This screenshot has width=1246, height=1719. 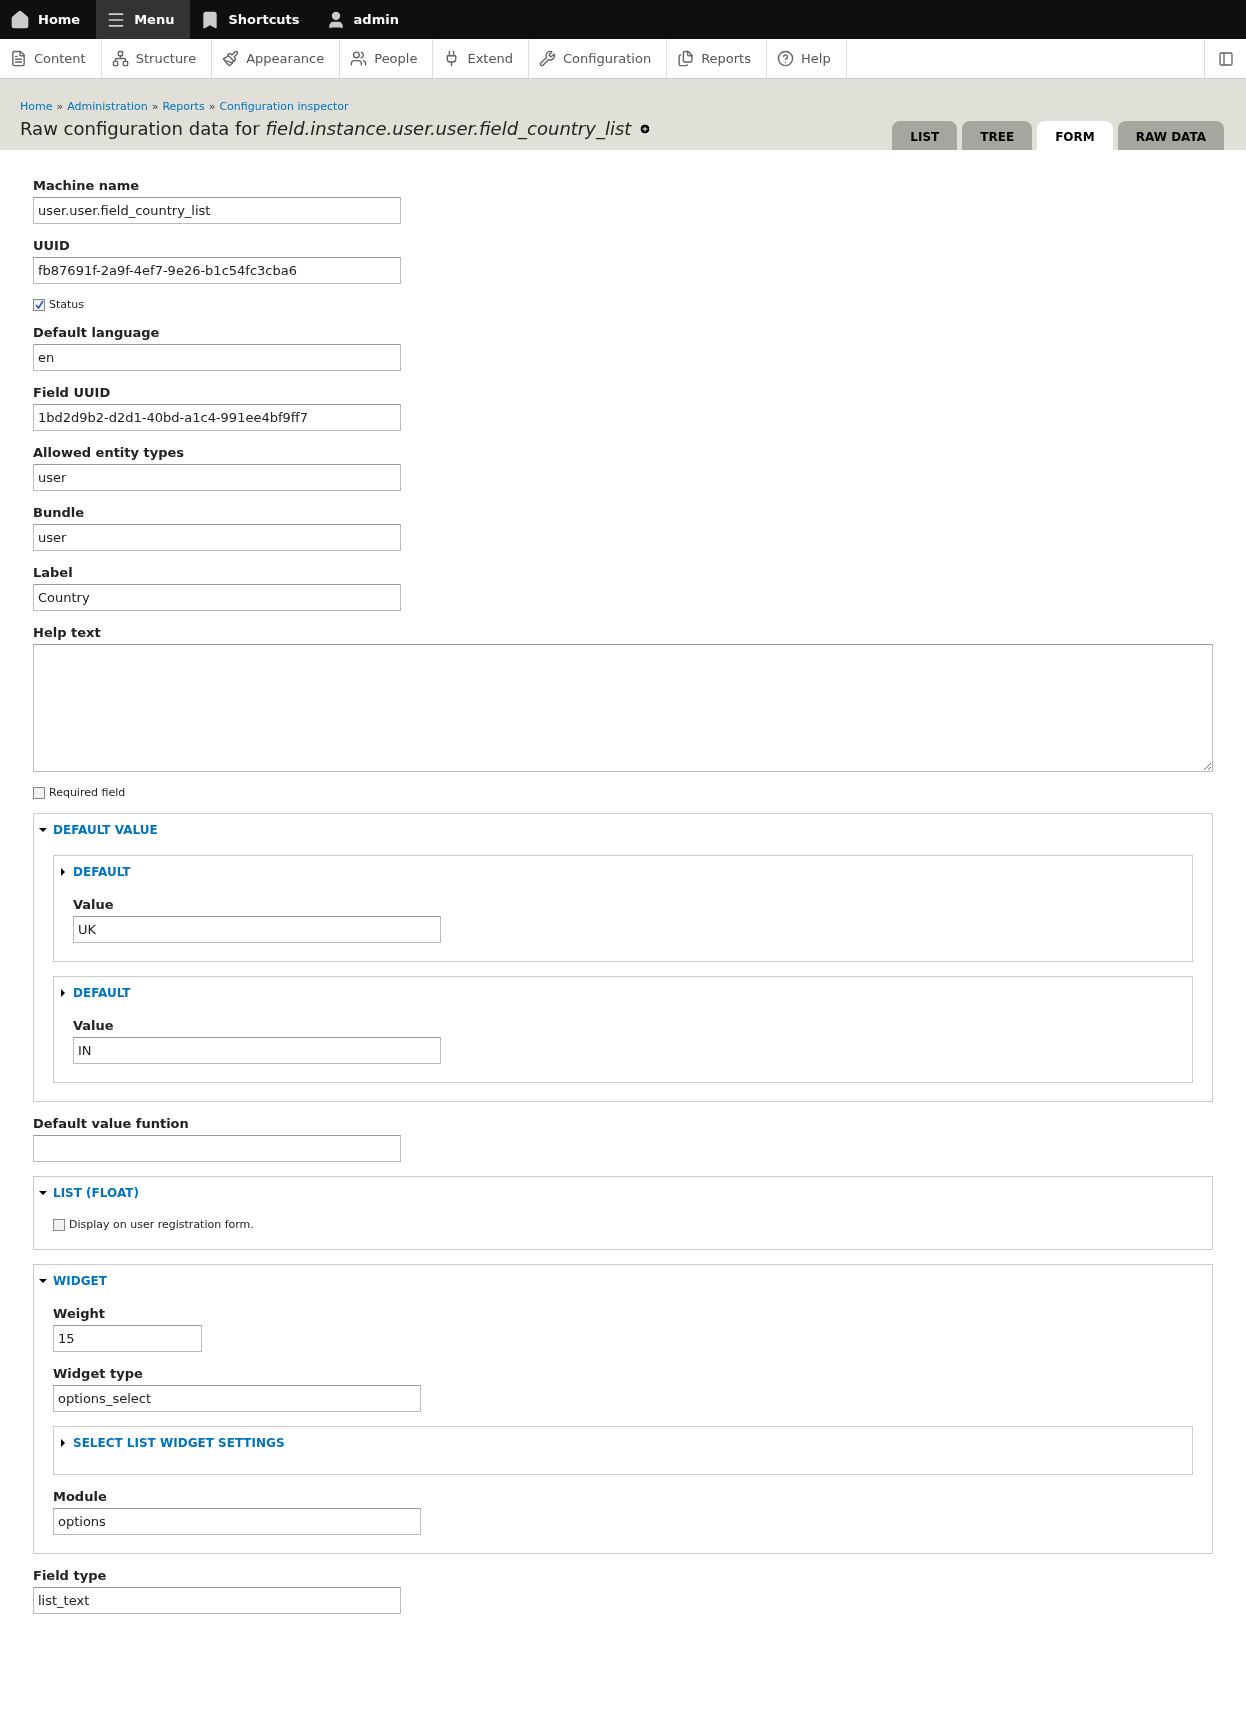 What do you see at coordinates (217, 357) in the screenshot?
I see `input-field: en` at bounding box center [217, 357].